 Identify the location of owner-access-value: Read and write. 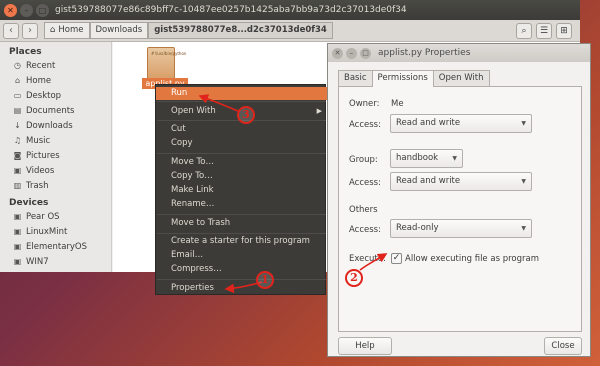
(428, 123).